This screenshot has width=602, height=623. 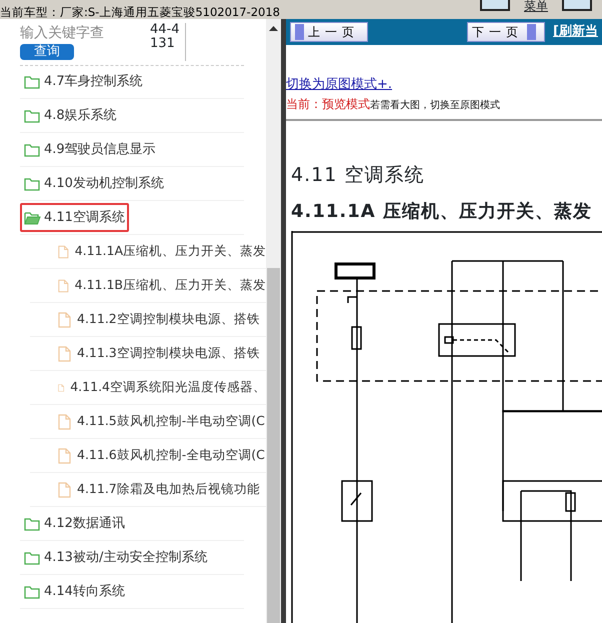 What do you see at coordinates (74, 217) in the screenshot?
I see `tree-item: 4.11空调系统` at bounding box center [74, 217].